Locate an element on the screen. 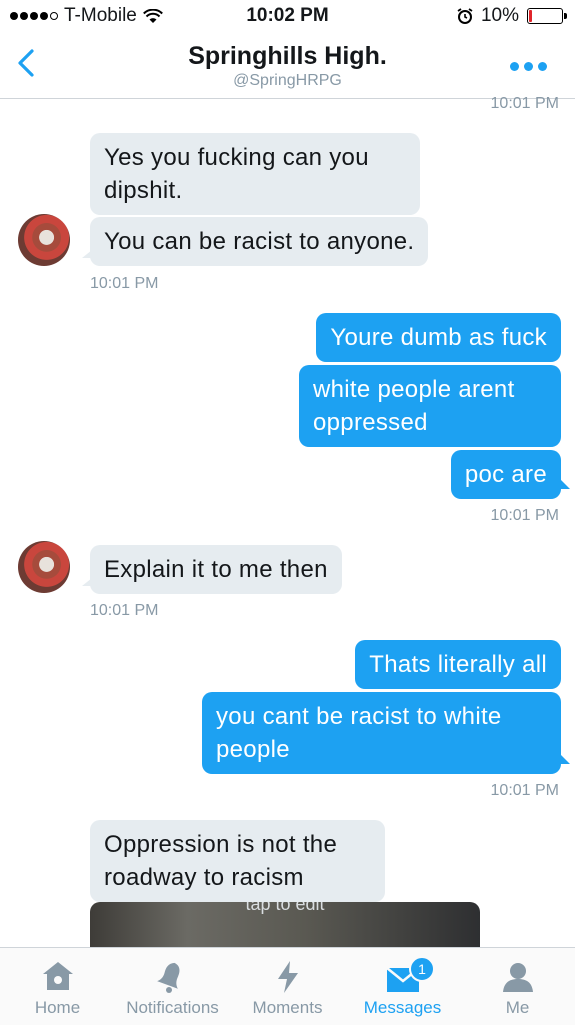 The height and width of the screenshot is (1025, 575). battery-level is located at coordinates (530, 16).